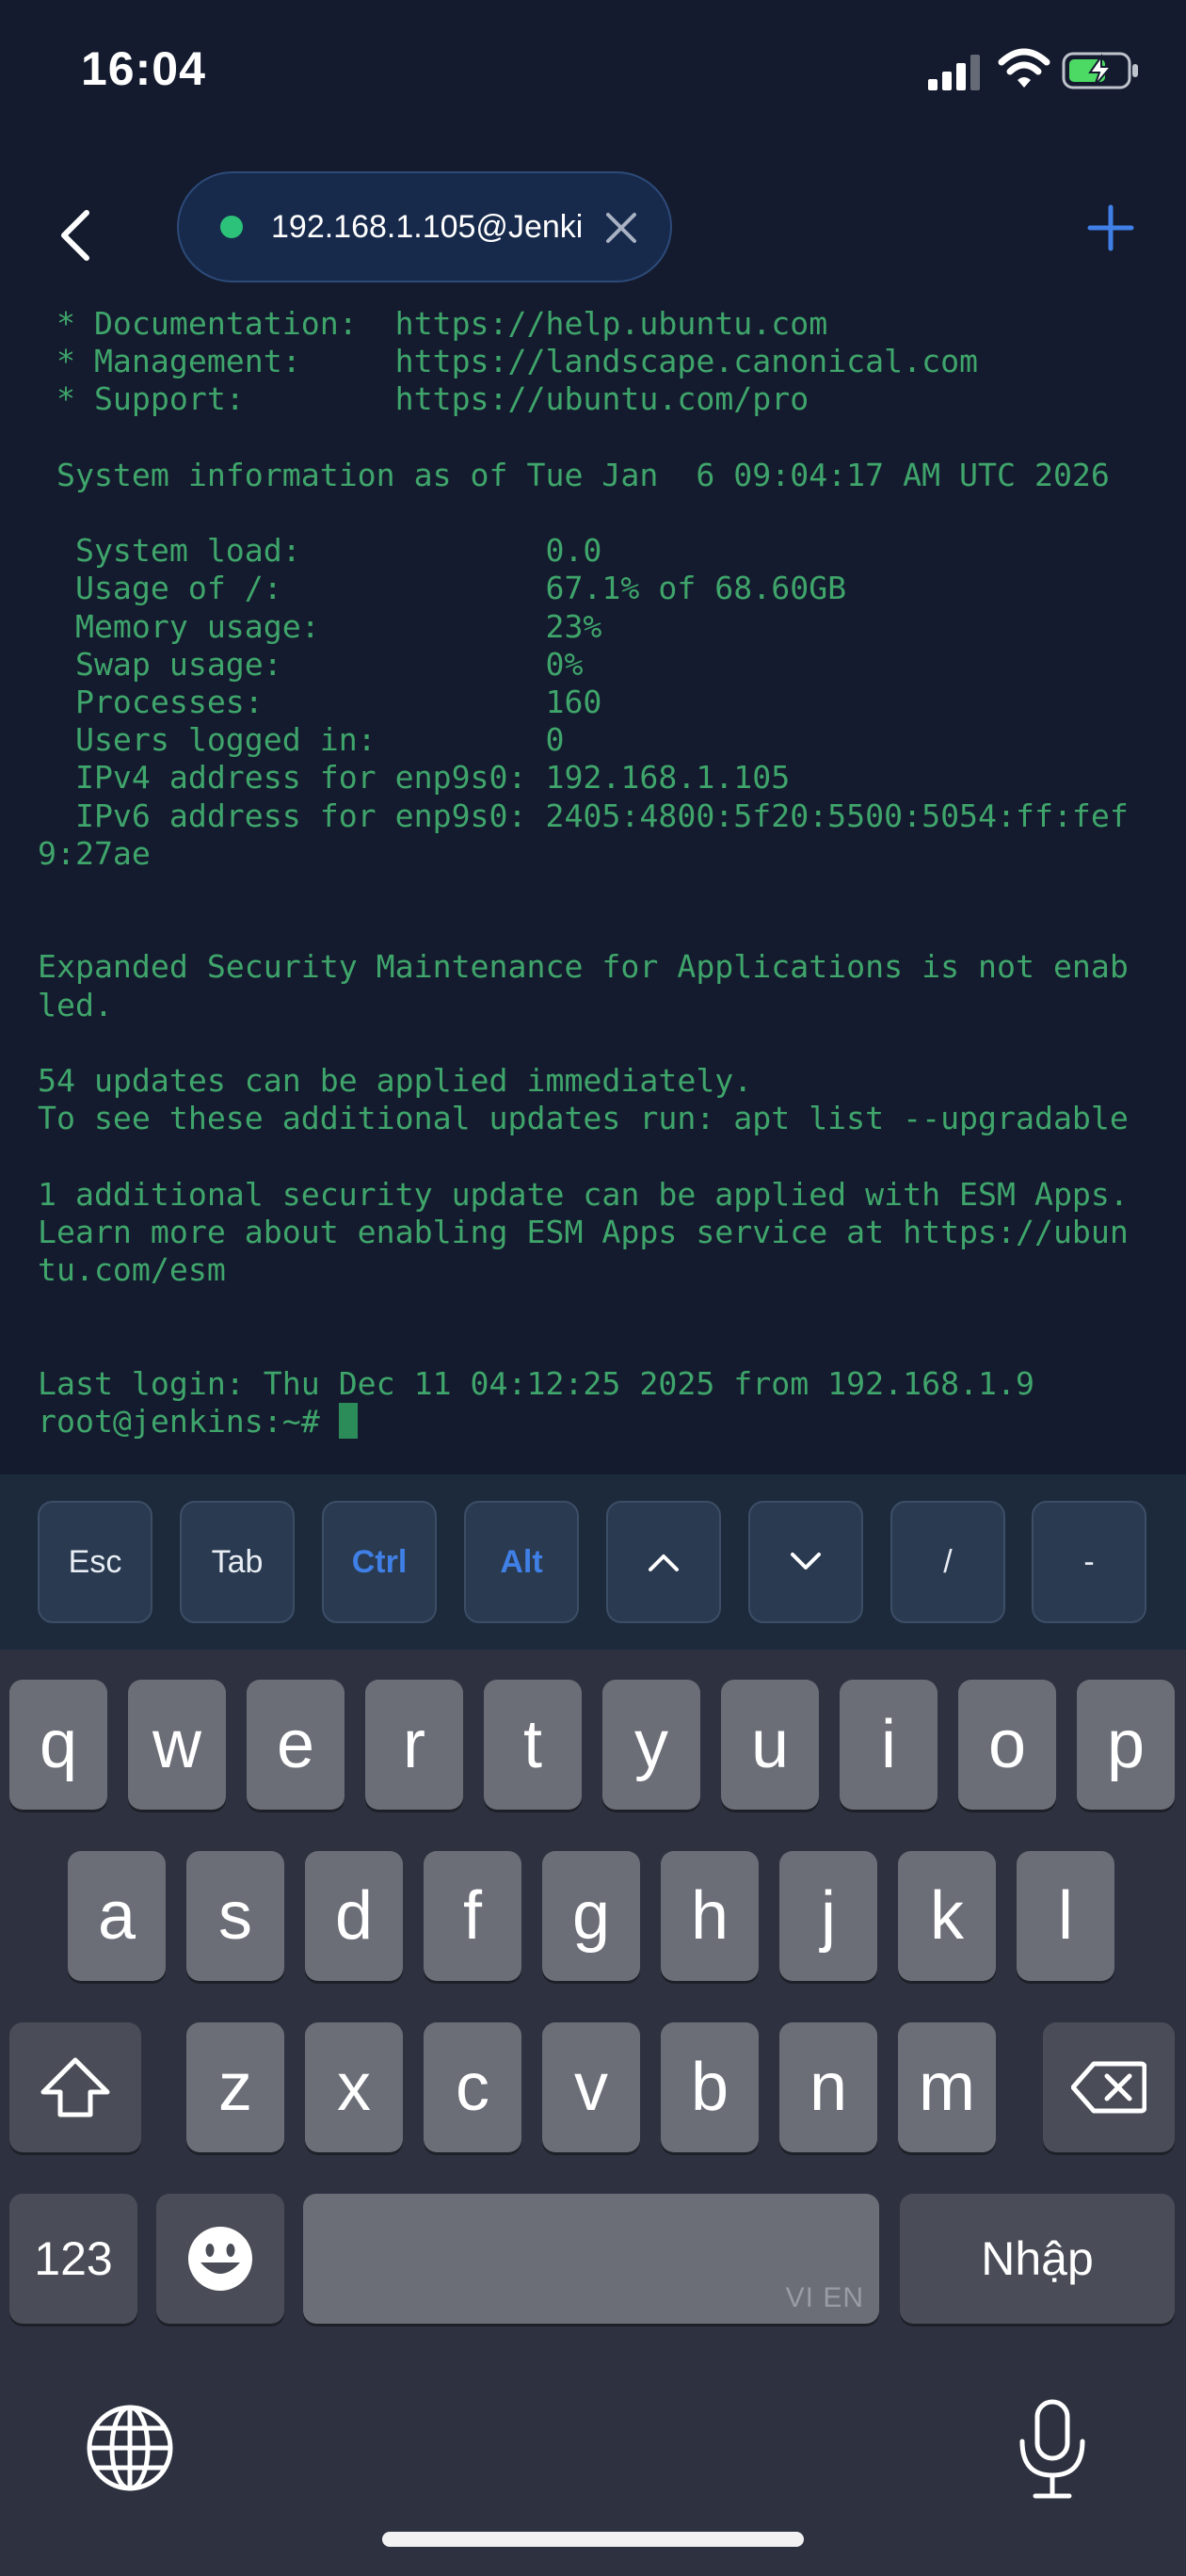  What do you see at coordinates (1024, 68) in the screenshot?
I see `wifi-icon` at bounding box center [1024, 68].